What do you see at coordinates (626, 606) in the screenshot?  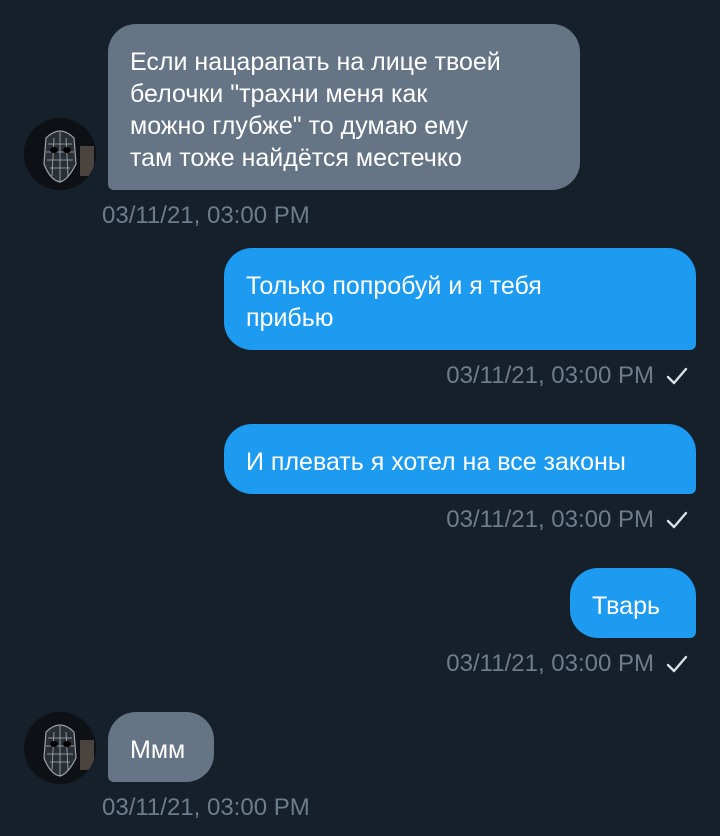 I see `message-text: Тварь` at bounding box center [626, 606].